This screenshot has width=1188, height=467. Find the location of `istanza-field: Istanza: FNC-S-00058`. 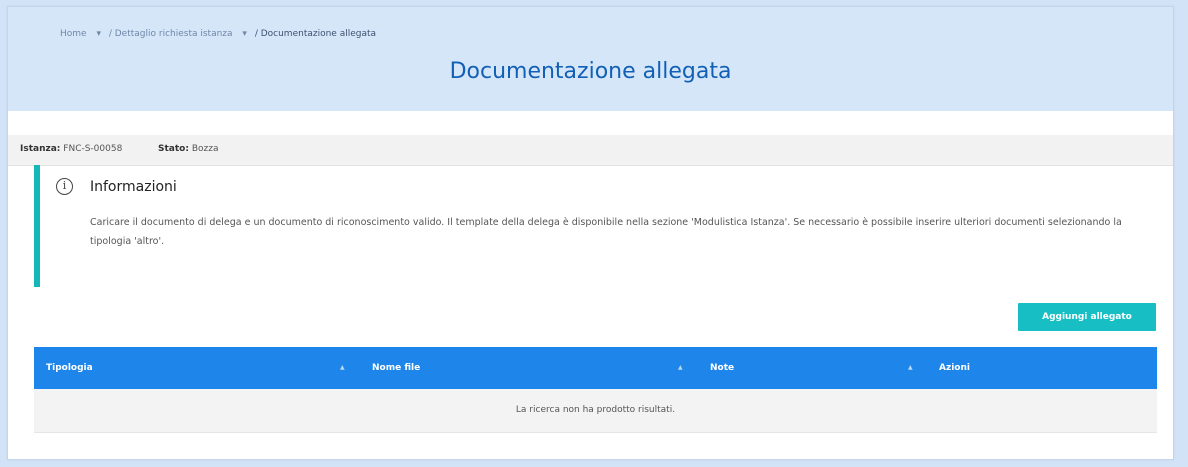

istanza-field: Istanza: FNC-S-00058 is located at coordinates (71, 149).